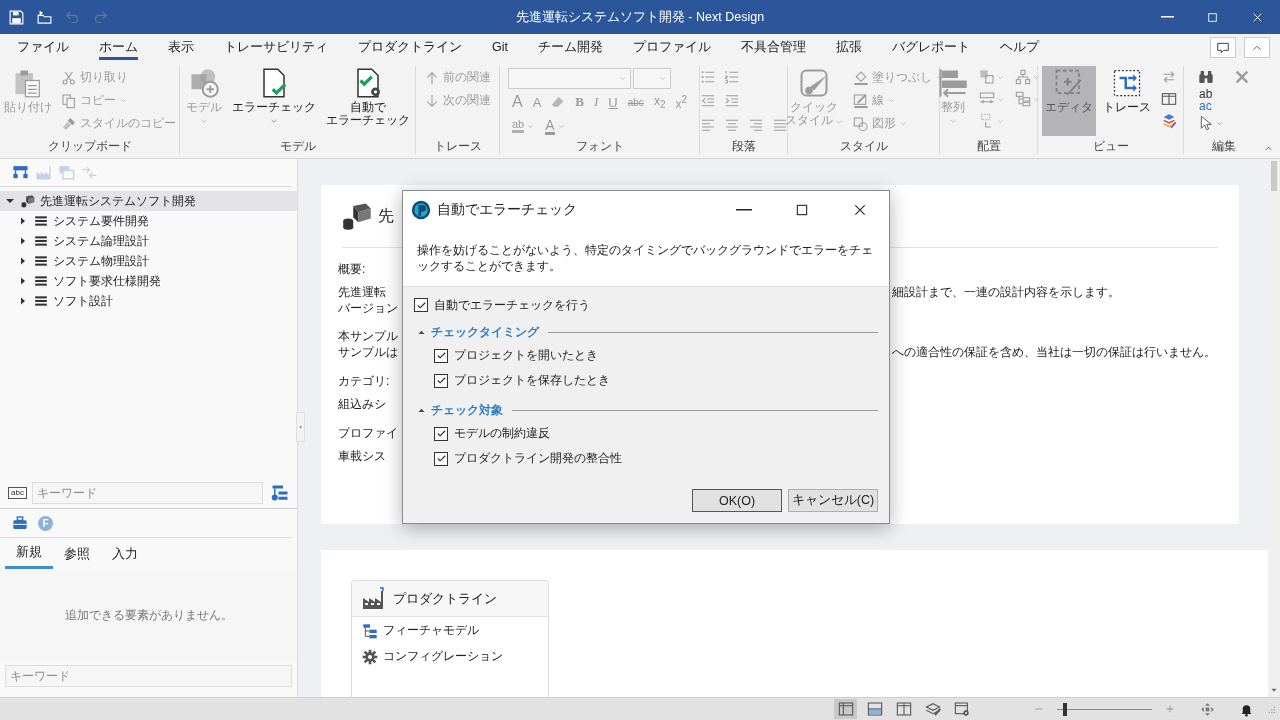  I want to click on ribbon-button: トレース, so click(1126, 101).